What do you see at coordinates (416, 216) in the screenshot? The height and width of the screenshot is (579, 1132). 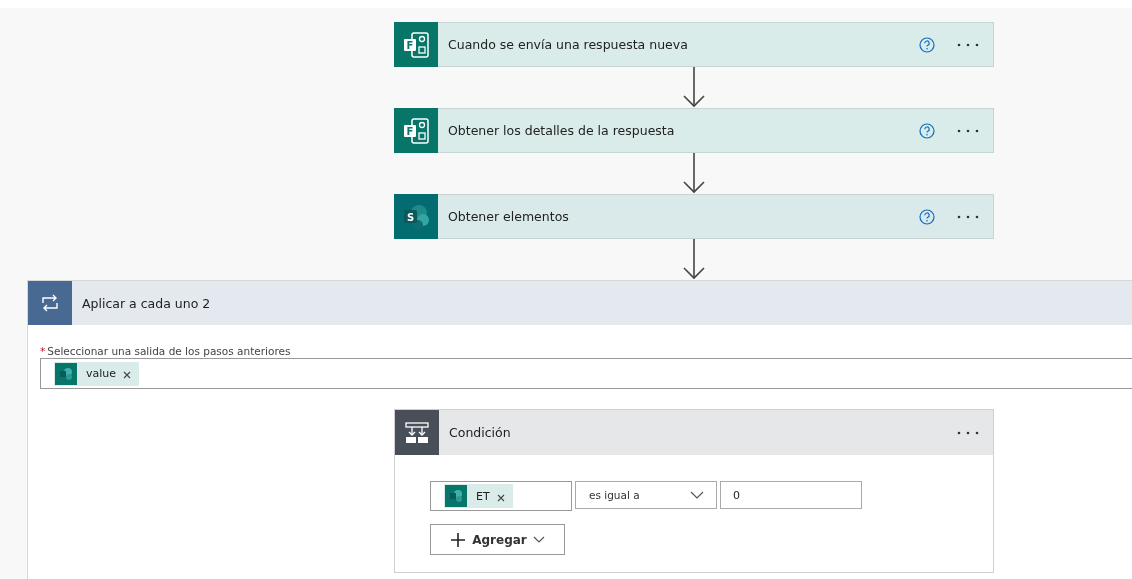 I see `connector-icon: S` at bounding box center [416, 216].